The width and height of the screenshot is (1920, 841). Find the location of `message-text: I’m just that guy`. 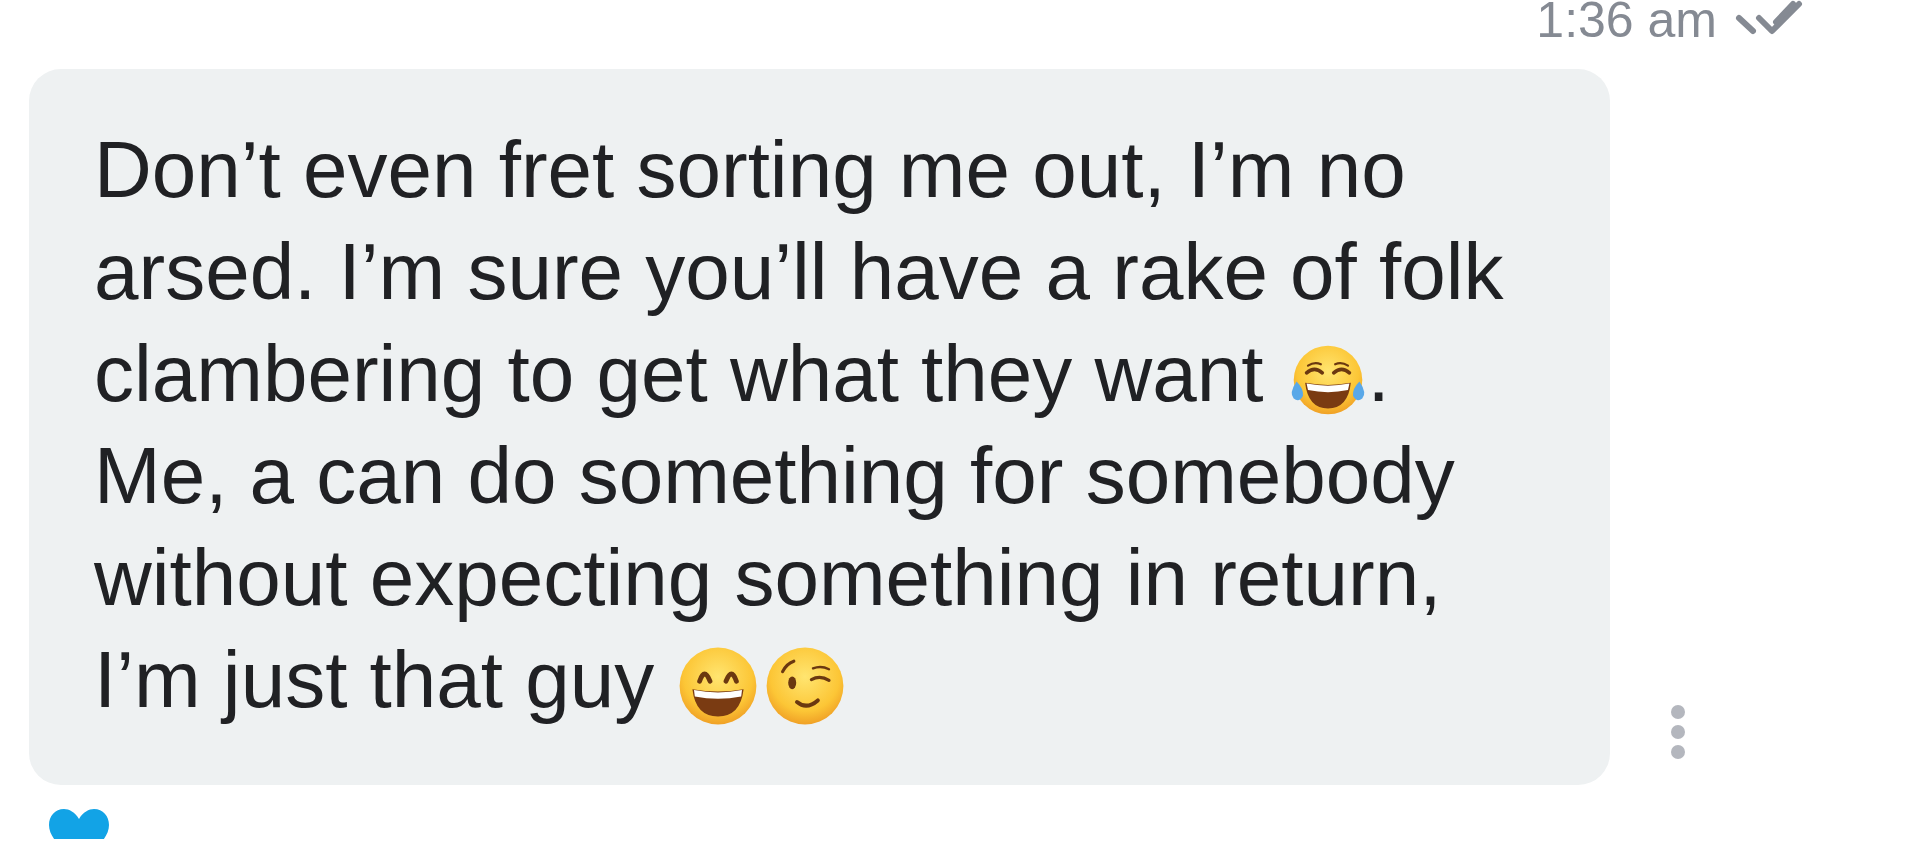

message-text: I’m just that guy is located at coordinates (374, 680).